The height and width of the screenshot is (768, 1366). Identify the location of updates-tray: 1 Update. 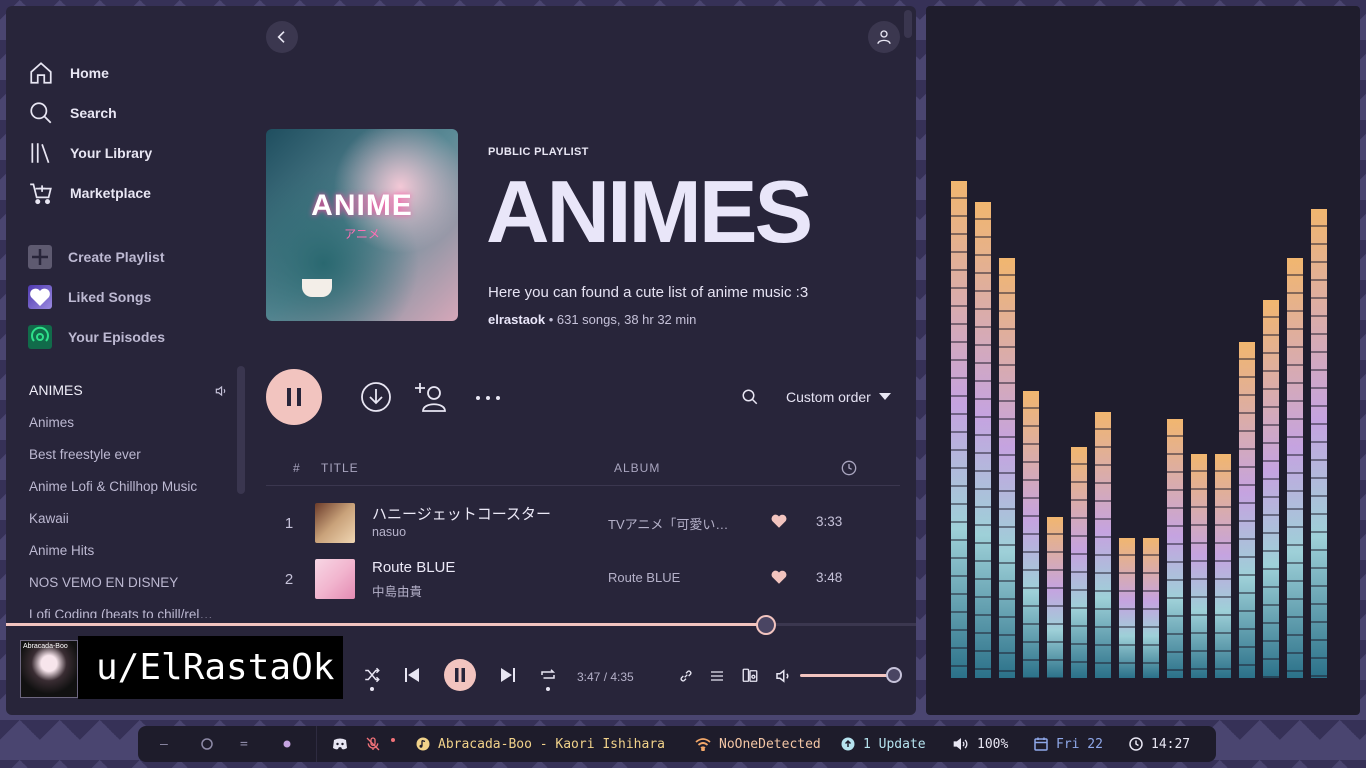
(883, 744).